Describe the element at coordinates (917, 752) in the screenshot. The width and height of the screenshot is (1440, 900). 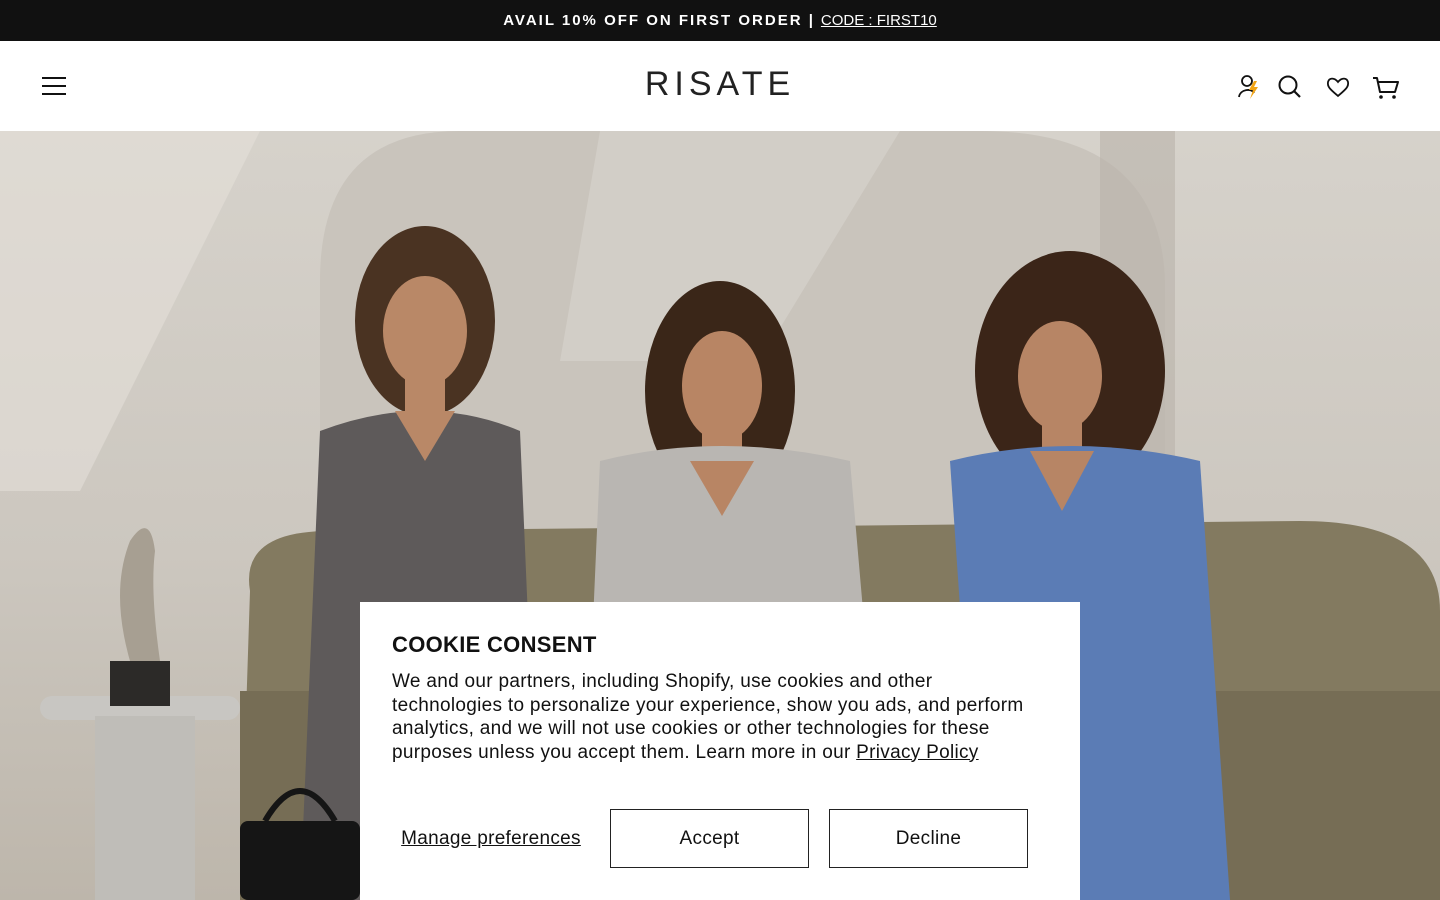
I see `privacy-policy-link: Privacy Policy` at that location.